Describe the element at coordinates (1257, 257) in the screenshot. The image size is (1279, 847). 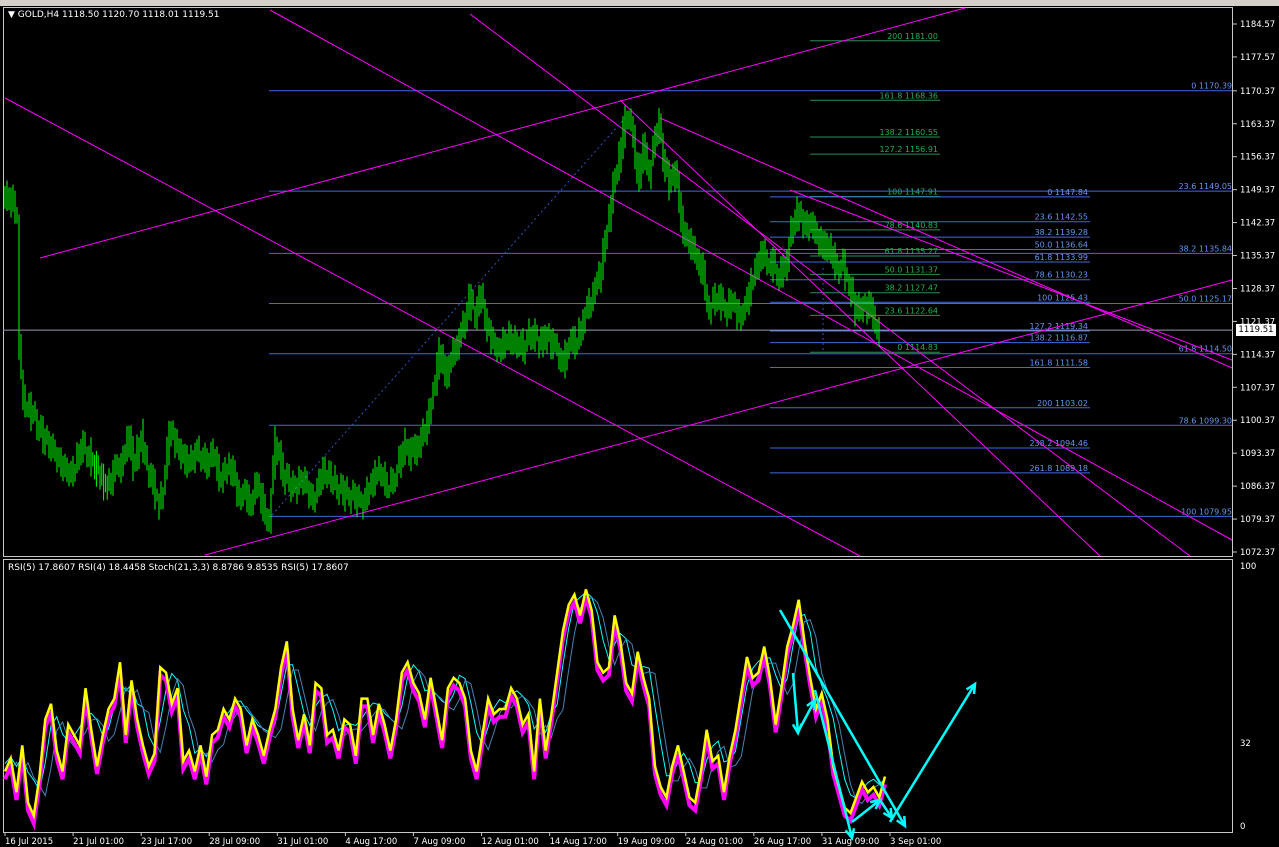
I see `y-tick-label: 1135.37` at that location.